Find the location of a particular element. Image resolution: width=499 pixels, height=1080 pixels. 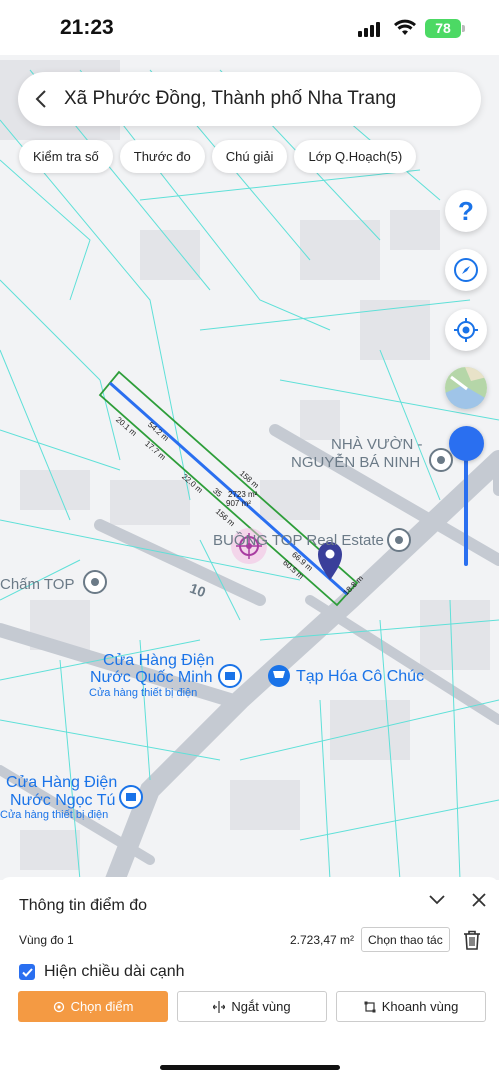

label-real-estate: BUỒNG TOP Real Estate is located at coordinates (298, 540).